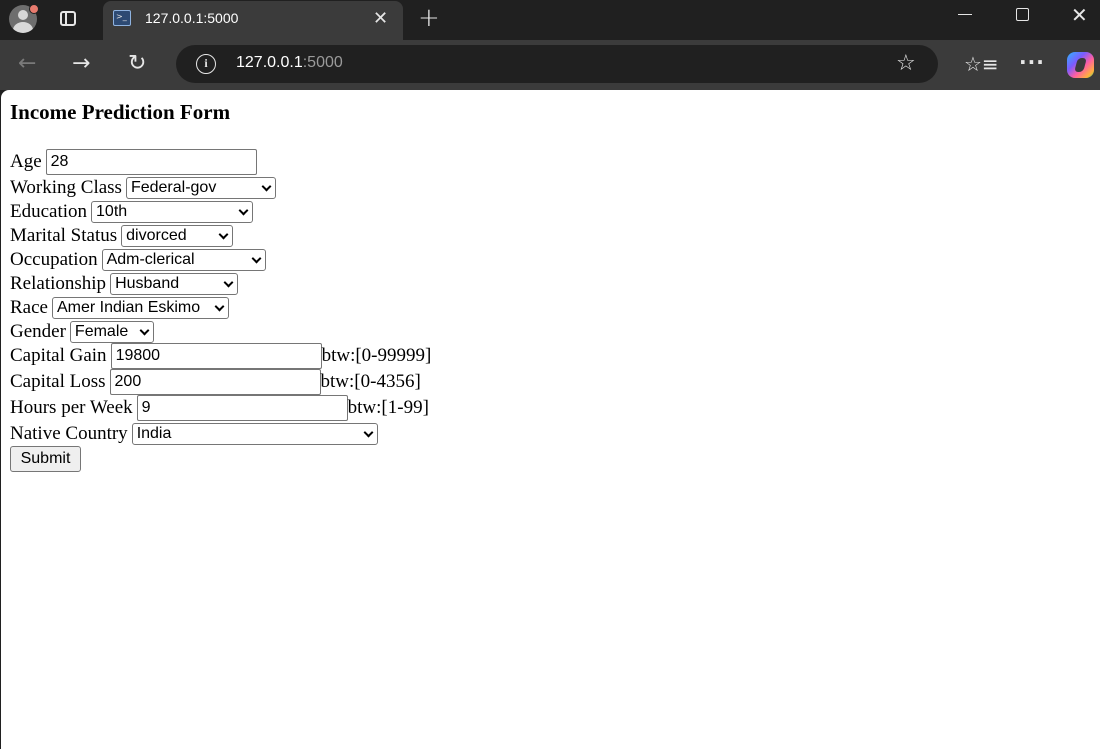 The image size is (1100, 749). I want to click on url-text: 127.0.0.1:5000, so click(289, 63).